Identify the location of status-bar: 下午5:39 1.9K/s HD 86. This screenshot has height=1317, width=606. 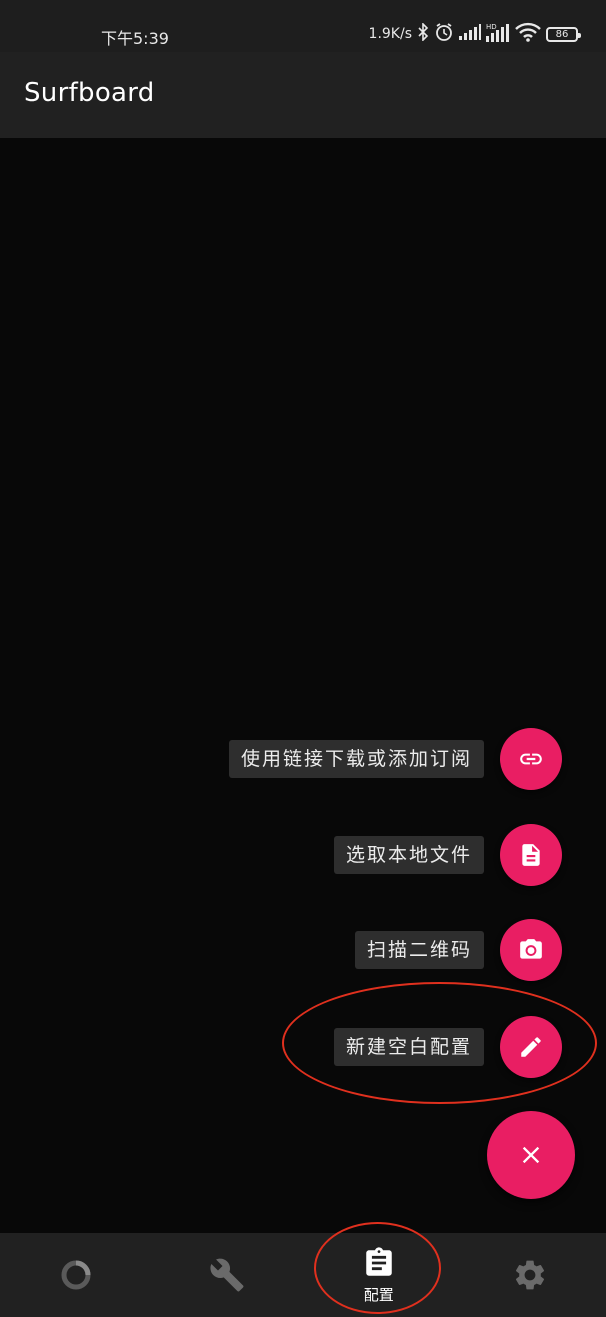
(303, 26).